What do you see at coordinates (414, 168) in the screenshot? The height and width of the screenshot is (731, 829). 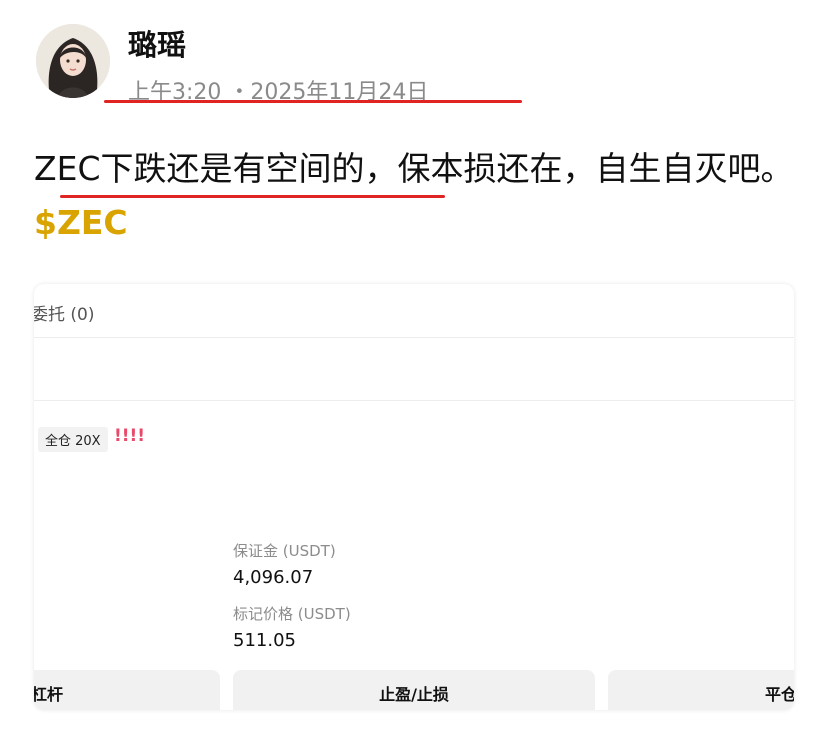 I see `post-text-main: ZEC下跌还是有空间的，保本损还在，自生自灭吧。` at bounding box center [414, 168].